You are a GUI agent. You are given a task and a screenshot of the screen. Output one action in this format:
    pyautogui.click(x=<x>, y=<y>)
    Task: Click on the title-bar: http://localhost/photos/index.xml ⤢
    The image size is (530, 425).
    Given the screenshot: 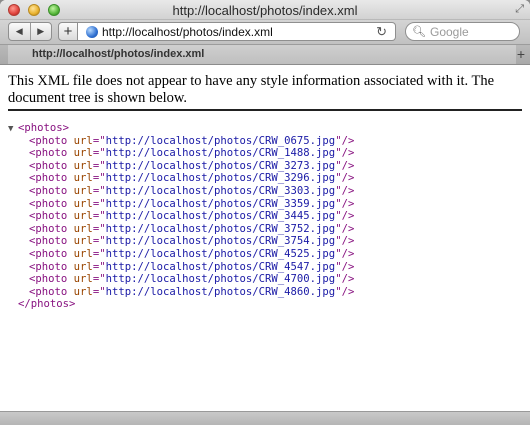 What is the action you would take?
    pyautogui.click(x=265, y=10)
    